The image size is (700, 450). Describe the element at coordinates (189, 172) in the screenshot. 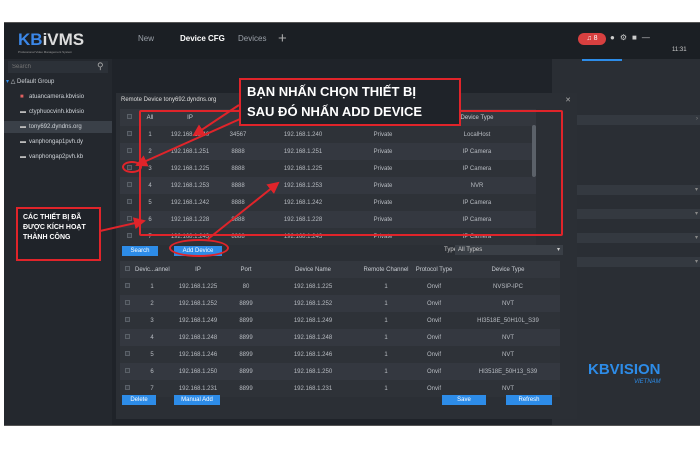

I see `annotation-arrows` at that location.